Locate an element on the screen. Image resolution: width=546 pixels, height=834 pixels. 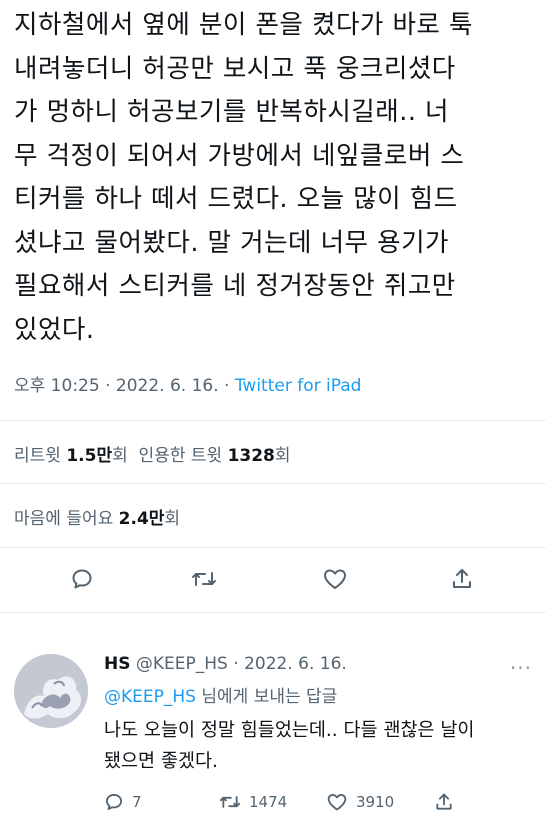
share-button is located at coordinates (462, 579).